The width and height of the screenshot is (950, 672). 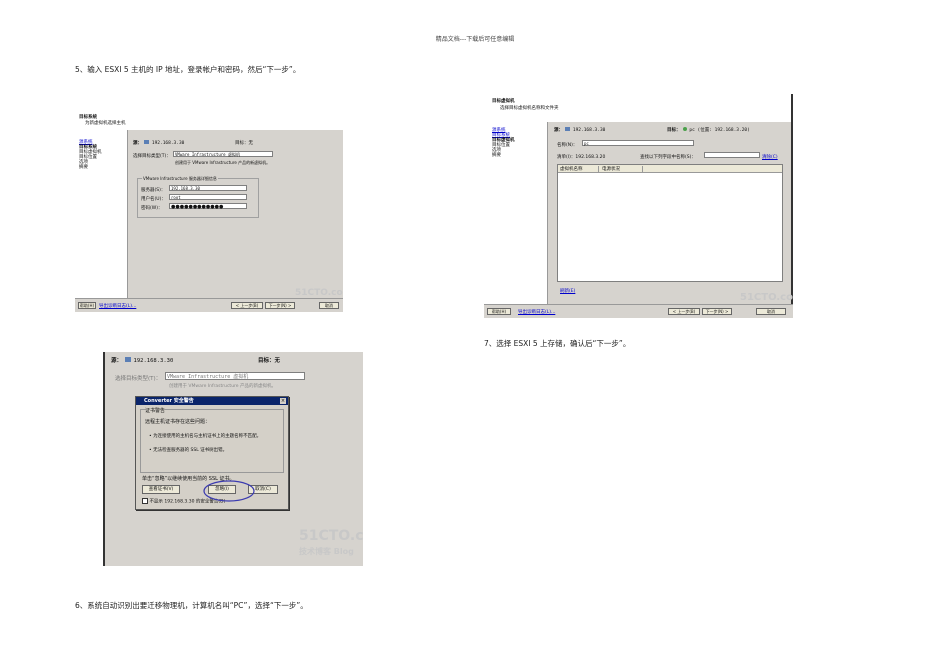 I want to click on vm-icon, so click(x=684, y=129).